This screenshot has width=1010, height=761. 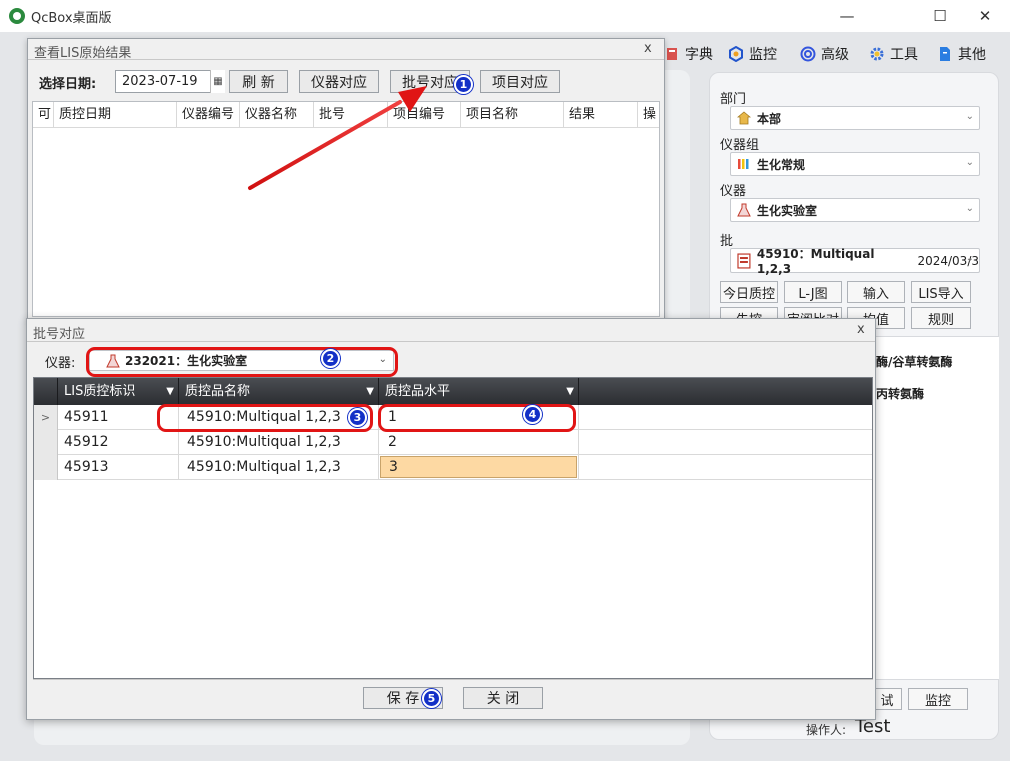 I want to click on toolbar-other: 其他, so click(x=961, y=54).